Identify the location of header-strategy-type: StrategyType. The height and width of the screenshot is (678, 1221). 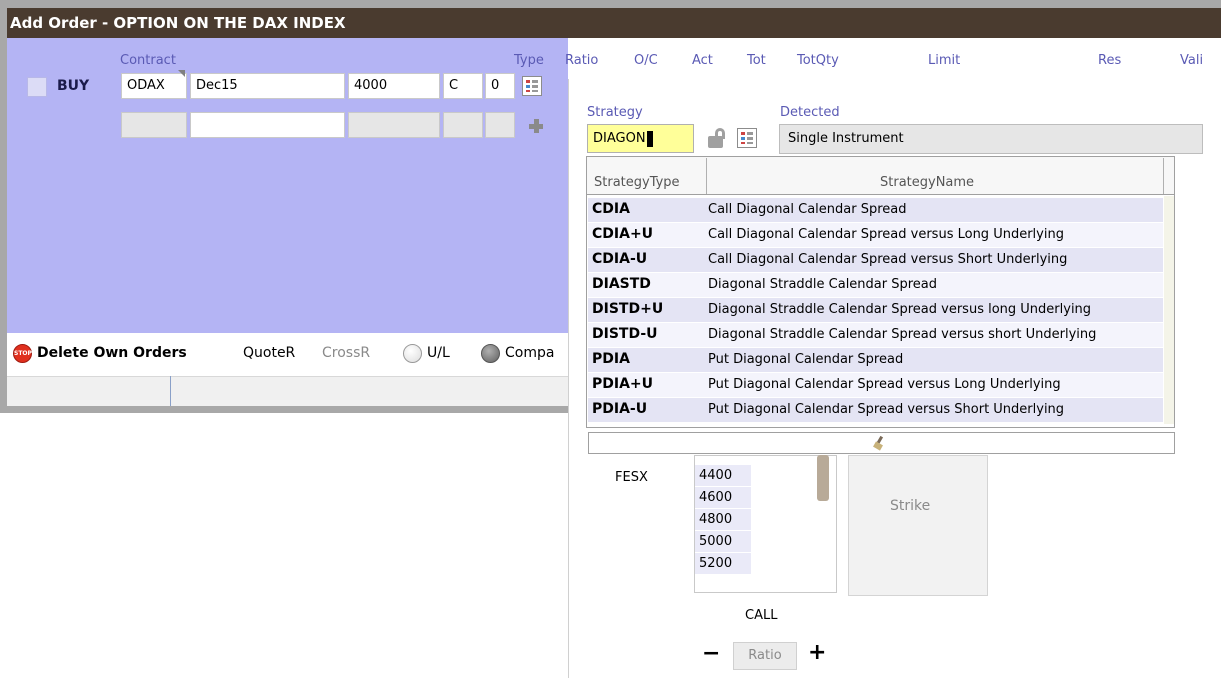
(637, 182).